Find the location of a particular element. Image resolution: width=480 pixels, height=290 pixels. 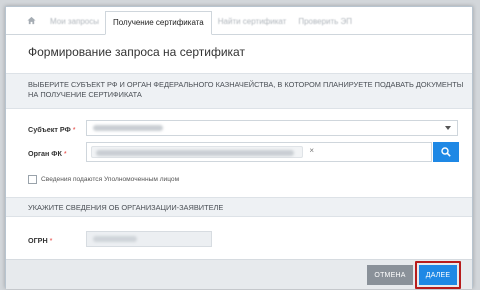

organ-select: × is located at coordinates (259, 152).